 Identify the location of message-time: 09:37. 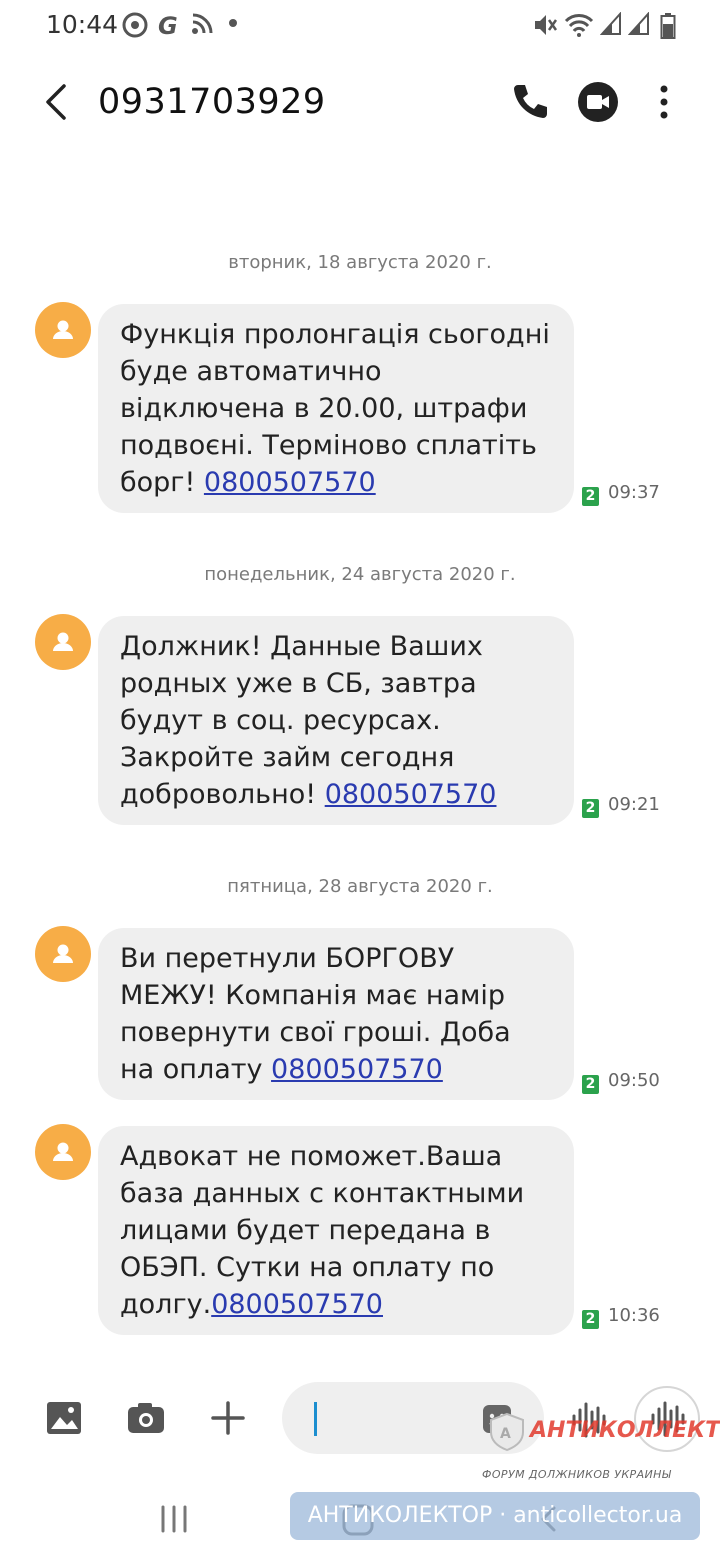
(634, 492).